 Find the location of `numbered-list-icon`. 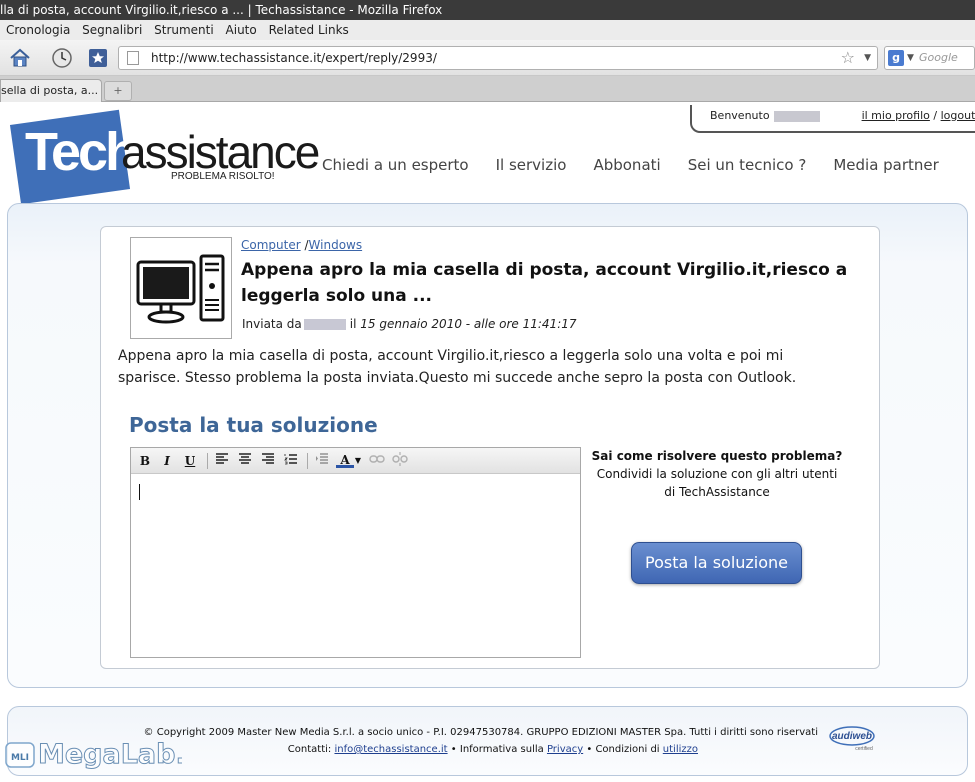

numbered-list-icon is located at coordinates (290, 459).